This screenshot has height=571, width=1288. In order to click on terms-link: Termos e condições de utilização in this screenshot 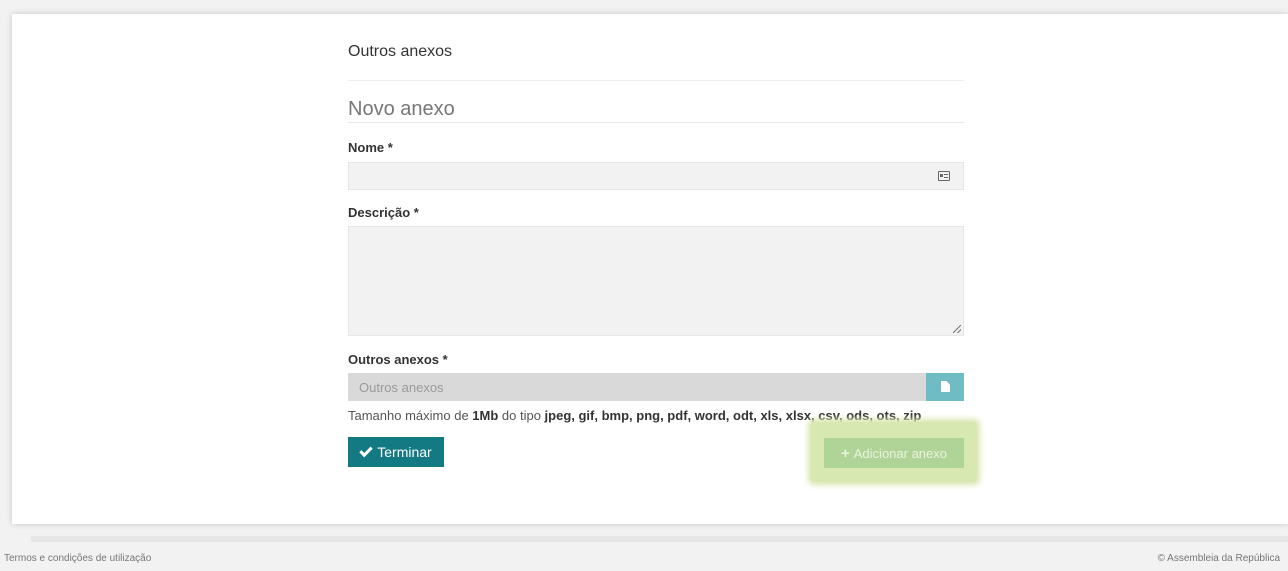, I will do `click(77, 558)`.